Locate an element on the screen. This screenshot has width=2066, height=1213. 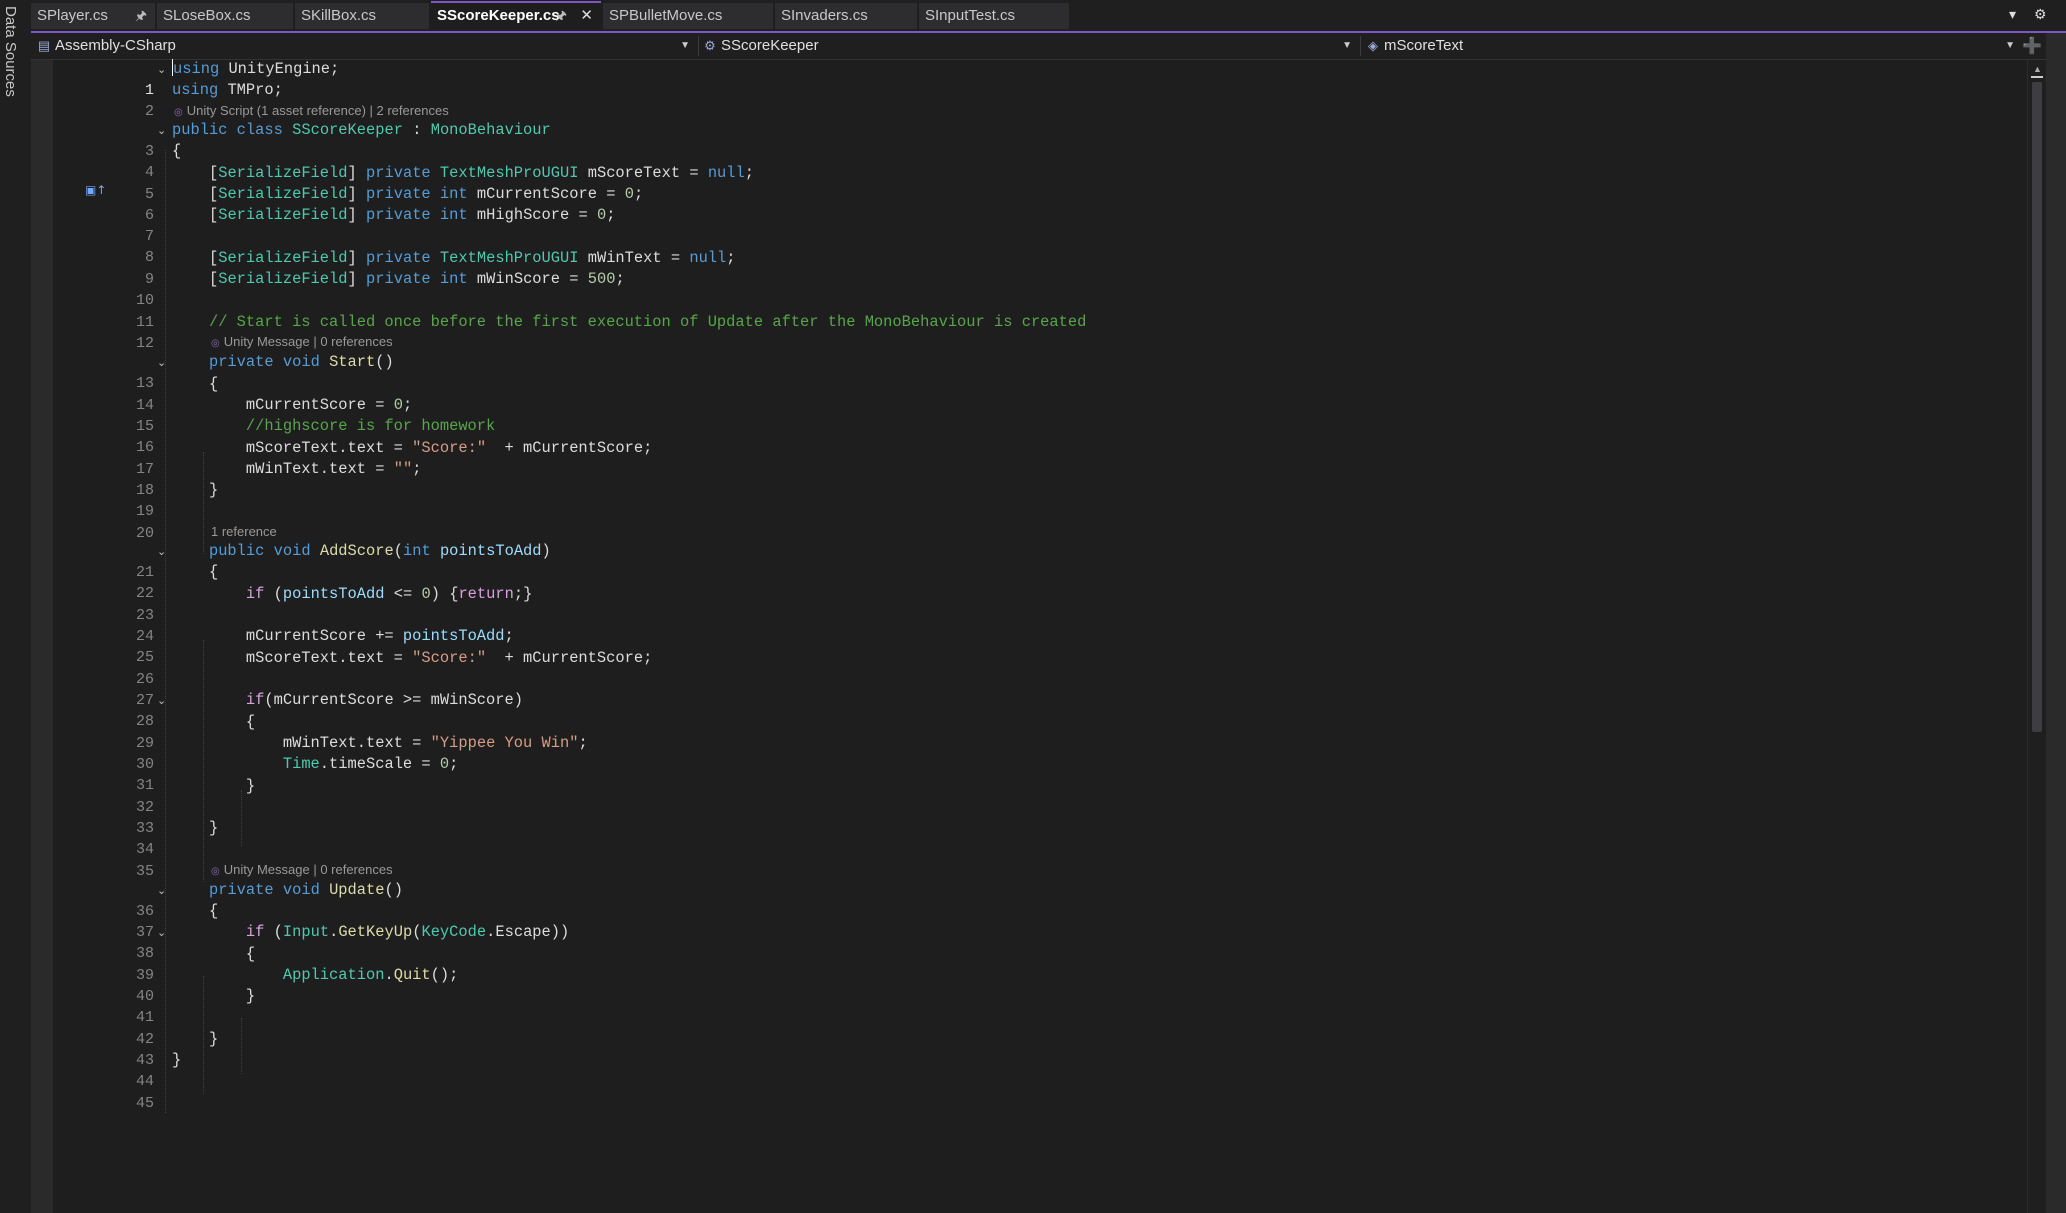
tab-skillbox: SKillBox.cs is located at coordinates (362, 16).